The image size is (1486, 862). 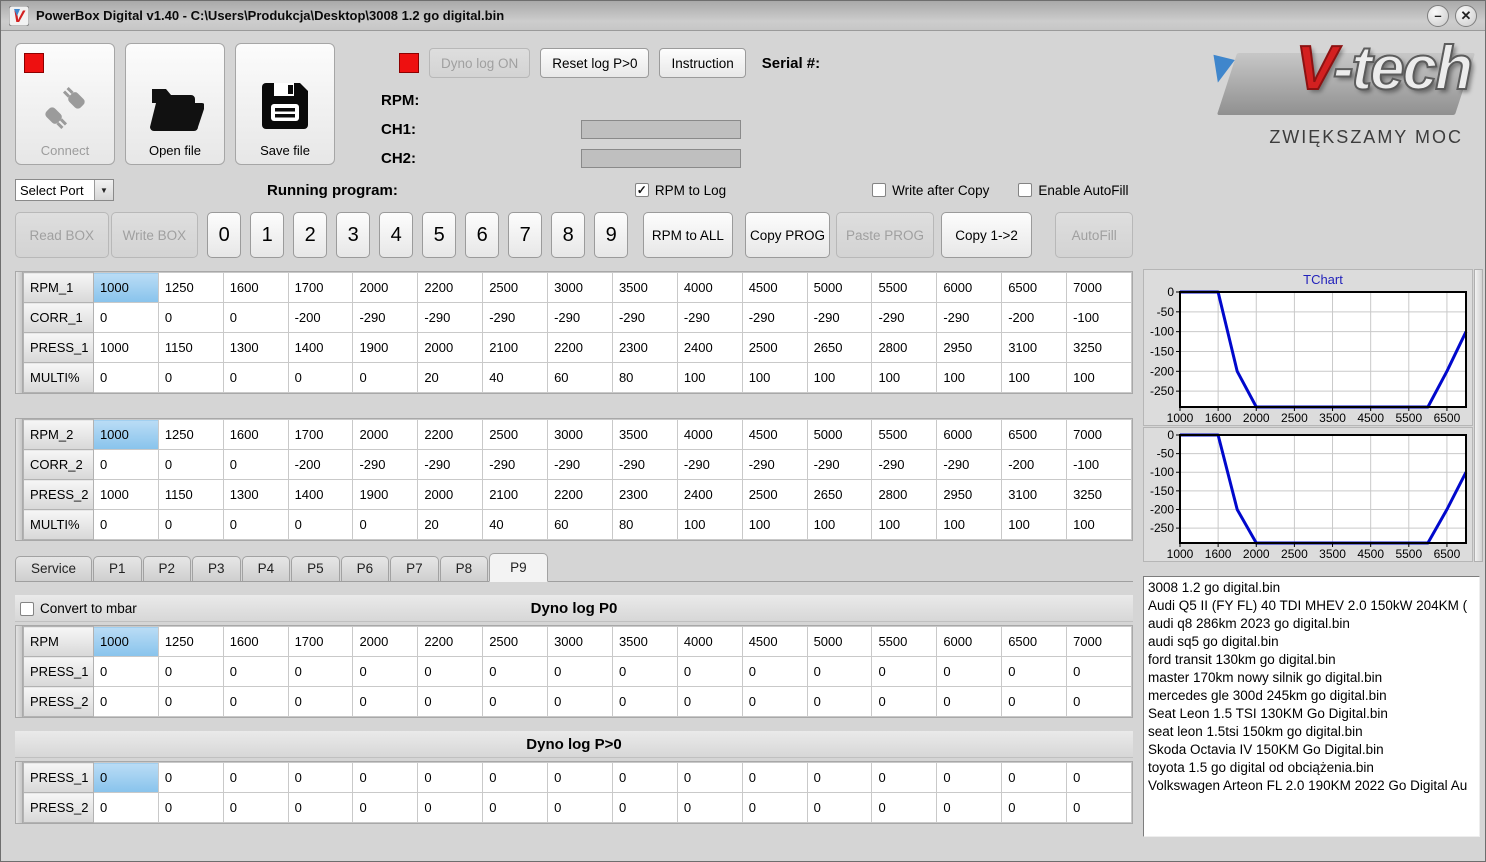 What do you see at coordinates (125, 287) in the screenshot?
I see `grid-cell: 1000` at bounding box center [125, 287].